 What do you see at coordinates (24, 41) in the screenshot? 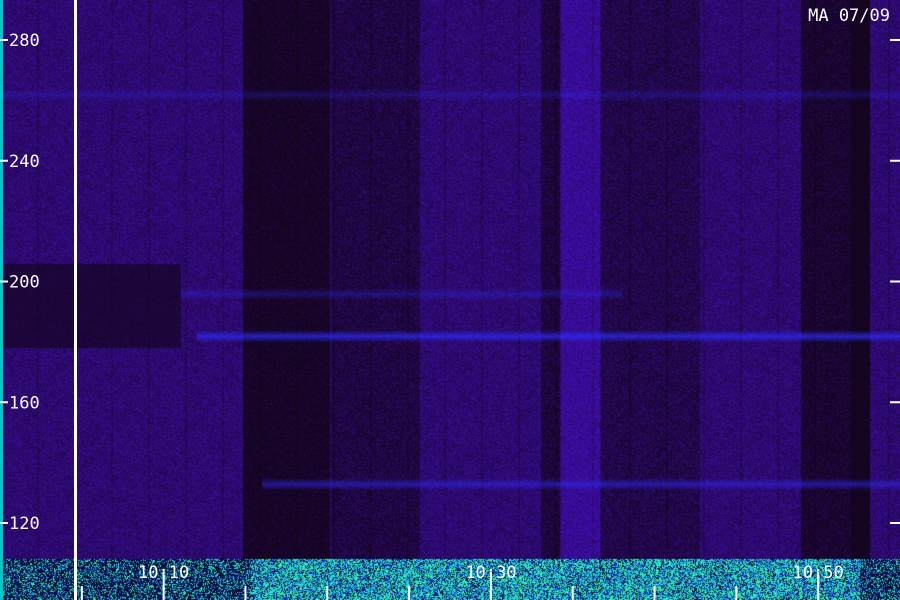
I see `y-tick-label: 280` at bounding box center [24, 41].